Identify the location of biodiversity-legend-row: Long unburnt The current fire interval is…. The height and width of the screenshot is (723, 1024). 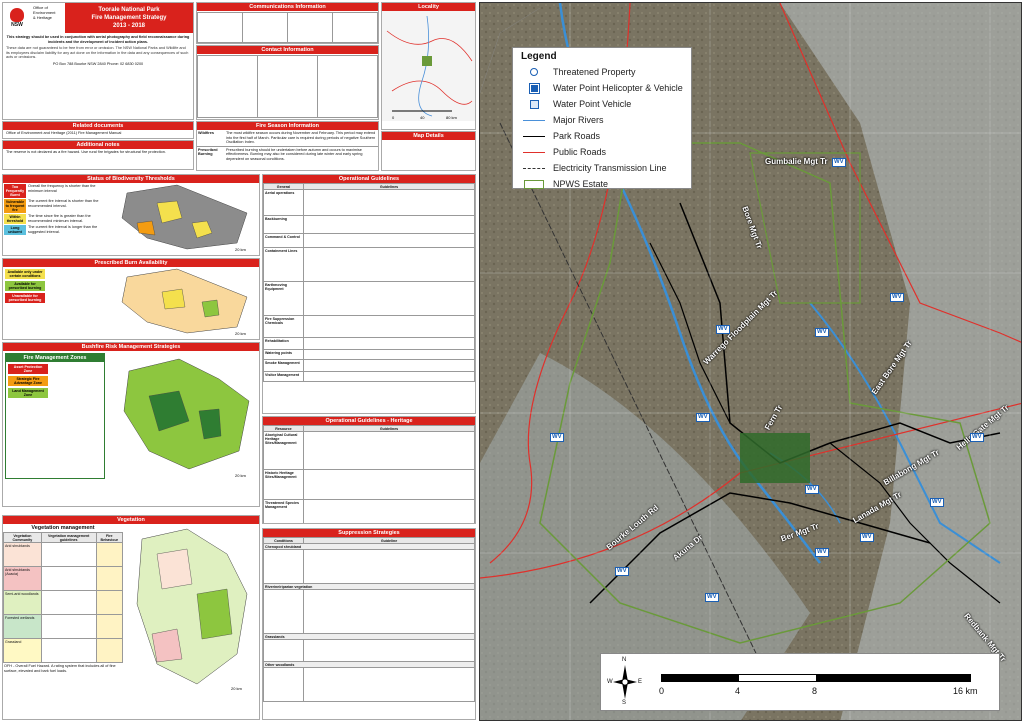
(53, 230).